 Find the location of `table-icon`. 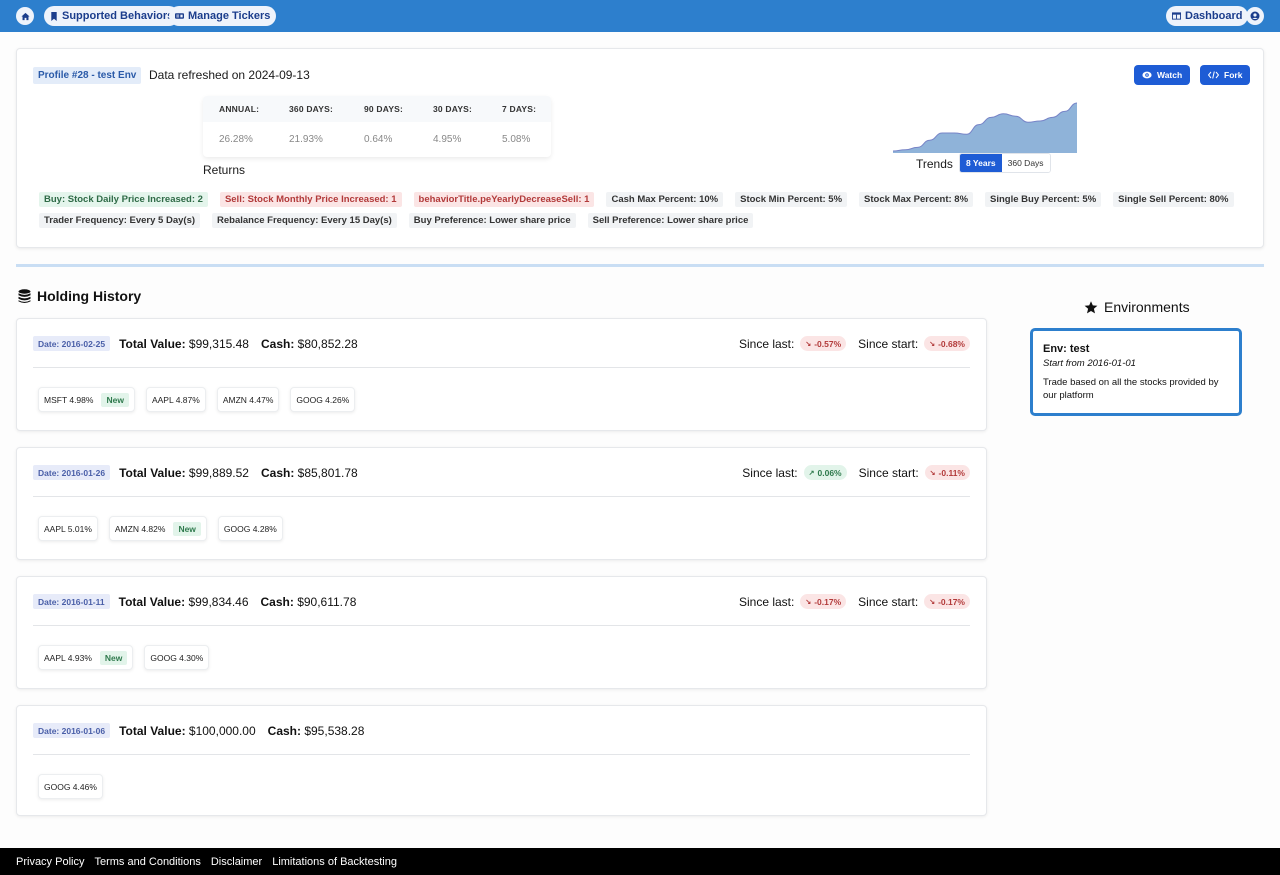

table-icon is located at coordinates (1176, 16).